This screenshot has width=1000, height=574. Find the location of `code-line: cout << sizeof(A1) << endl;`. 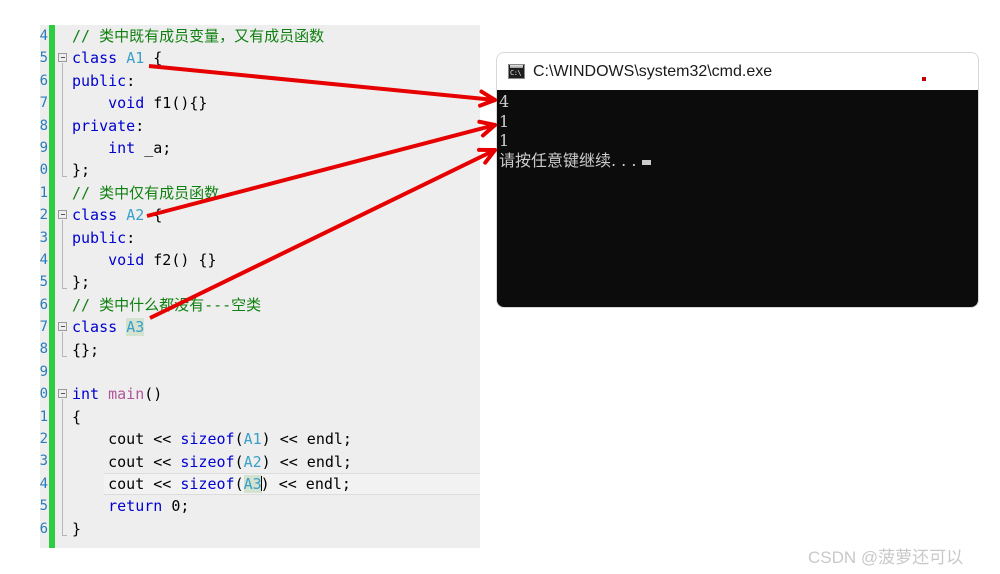

code-line: cout << sizeof(A1) << endl; is located at coordinates (212, 439).